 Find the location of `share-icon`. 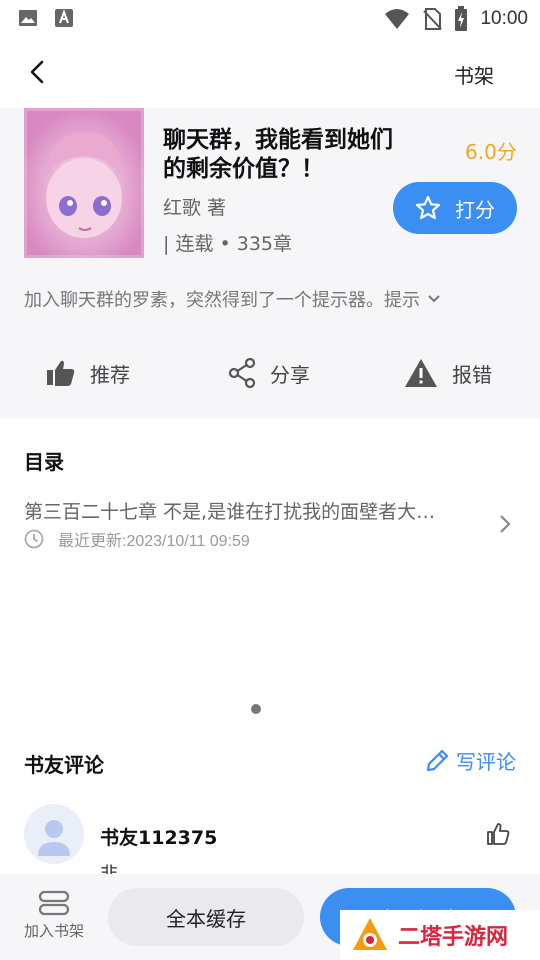

share-icon is located at coordinates (242, 373).